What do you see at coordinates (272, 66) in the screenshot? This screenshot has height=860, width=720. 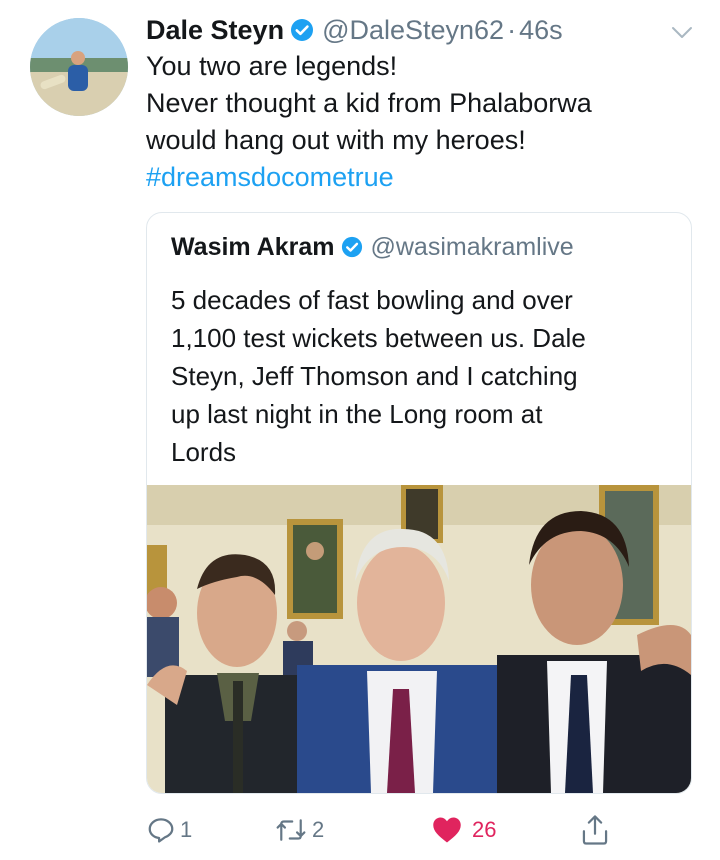 I see `tweet-line: You two are legends!` at bounding box center [272, 66].